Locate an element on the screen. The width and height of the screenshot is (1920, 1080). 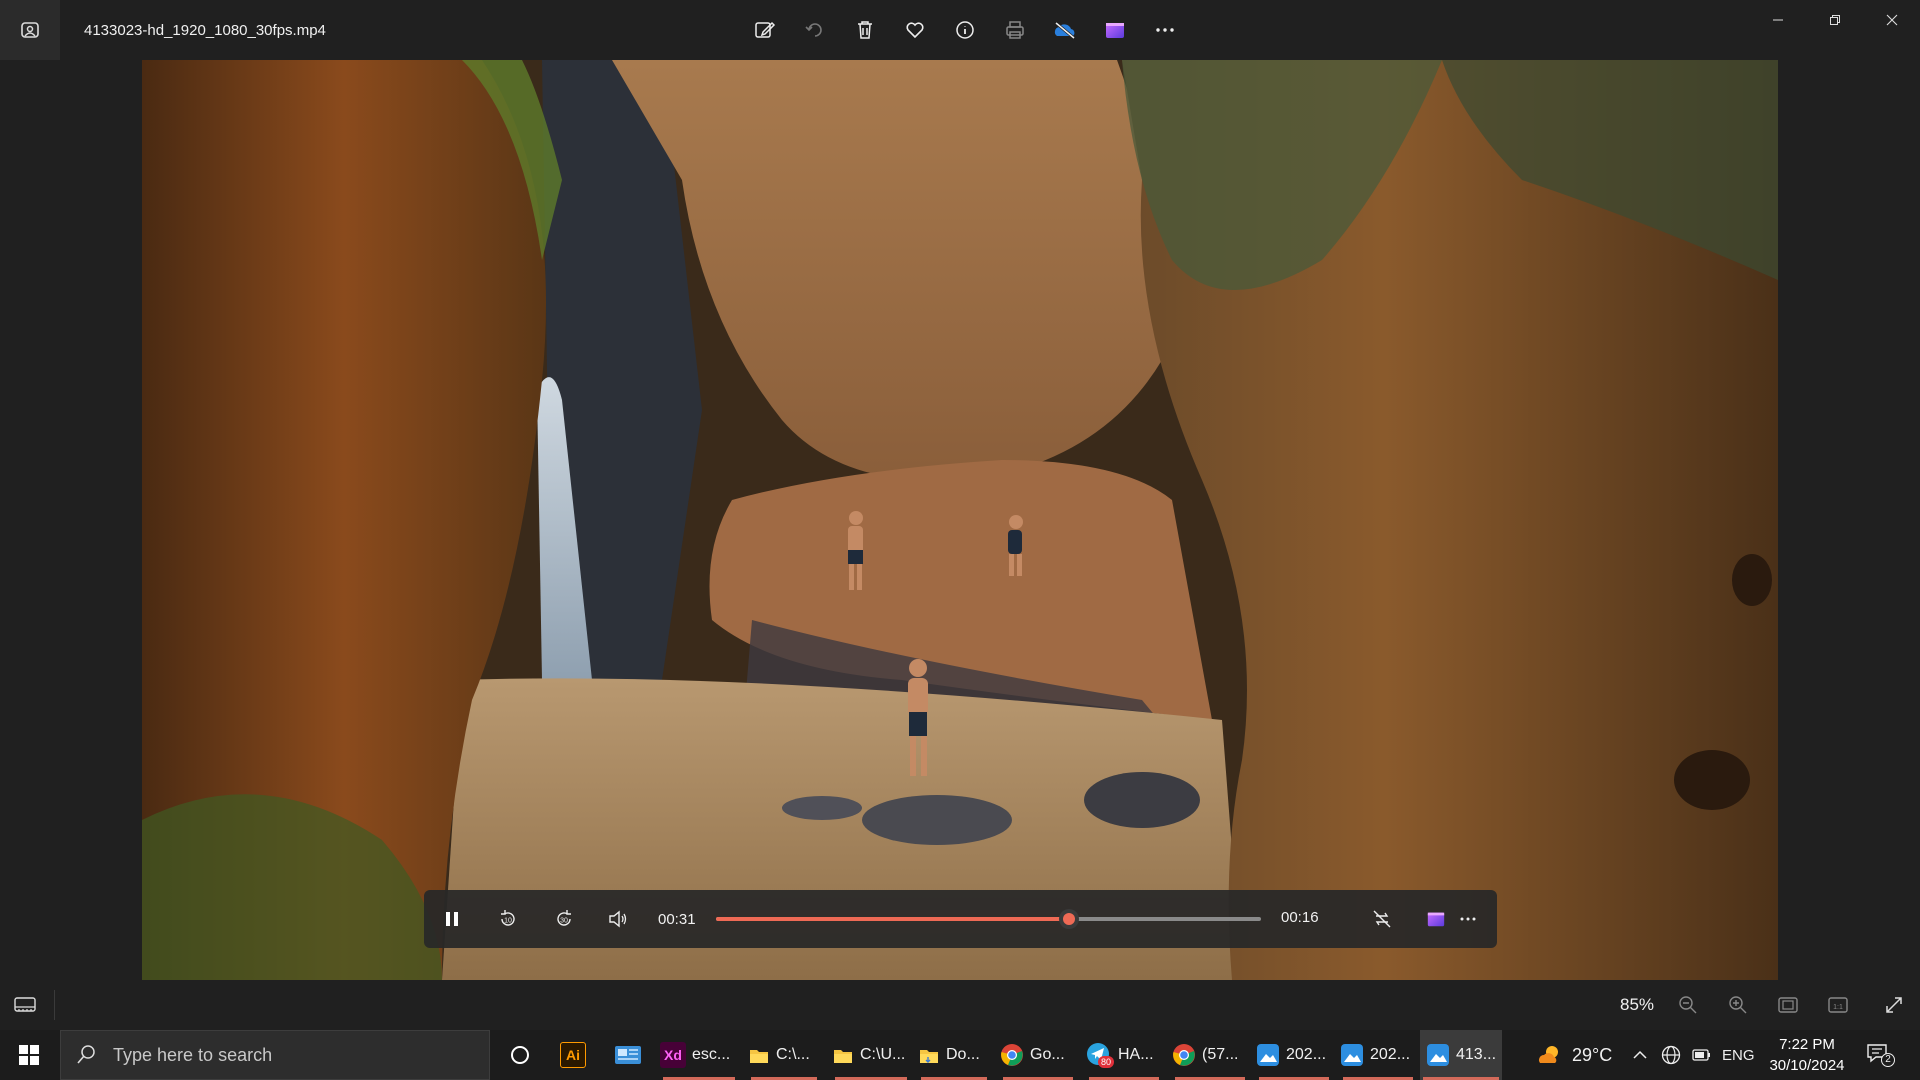
clipchamp-icon is located at coordinates (1115, 30).